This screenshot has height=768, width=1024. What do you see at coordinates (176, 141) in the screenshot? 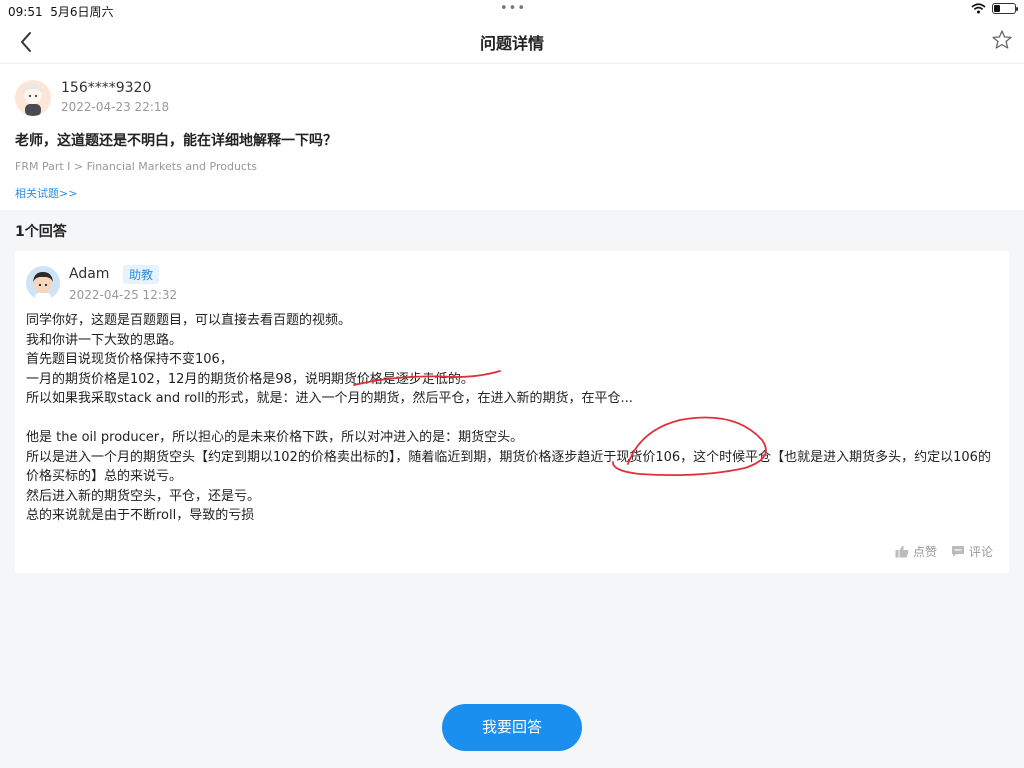
I see `question-text: 老师，这道题还是不明白，能在详细地解释一下吗？` at bounding box center [176, 141].